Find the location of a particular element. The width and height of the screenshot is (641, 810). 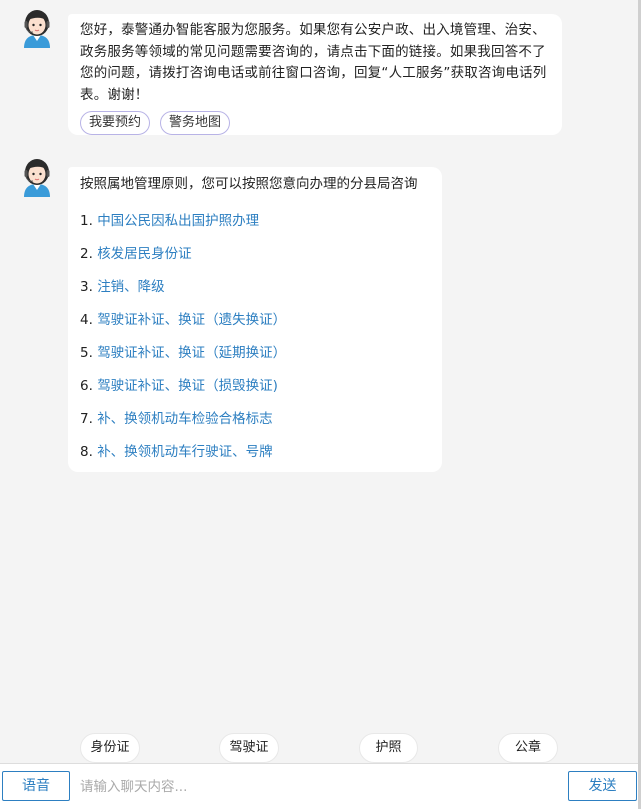

option-number: 5. is located at coordinates (86, 353).